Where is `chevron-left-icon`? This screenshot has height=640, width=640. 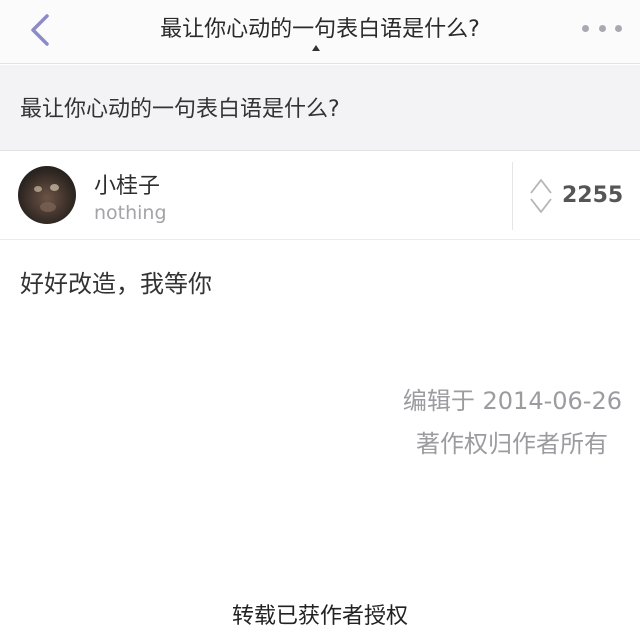
chevron-left-icon is located at coordinates (40, 30).